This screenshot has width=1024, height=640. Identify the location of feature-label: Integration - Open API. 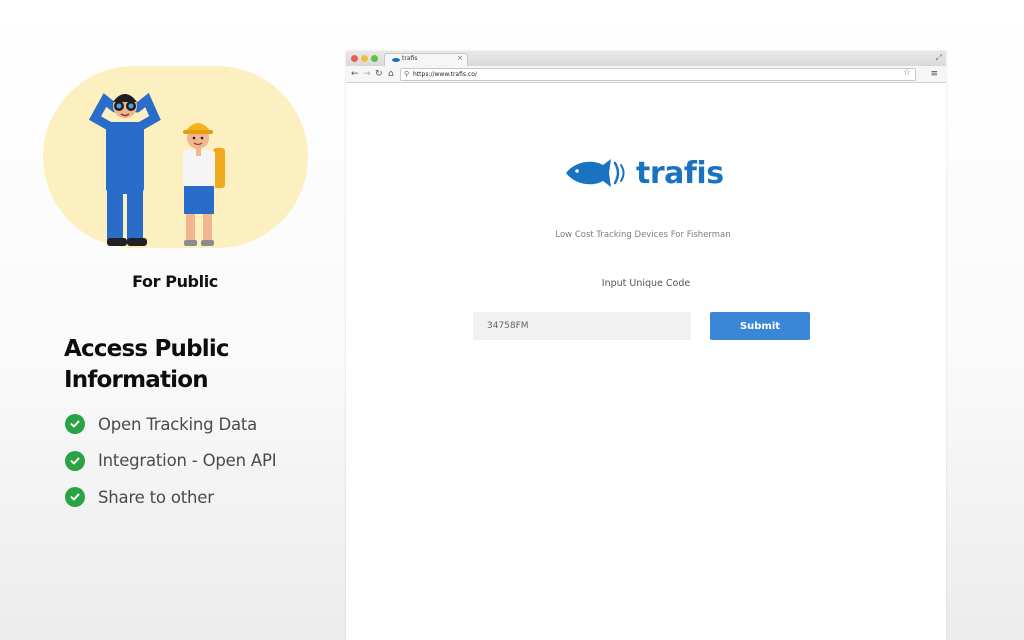
(187, 461).